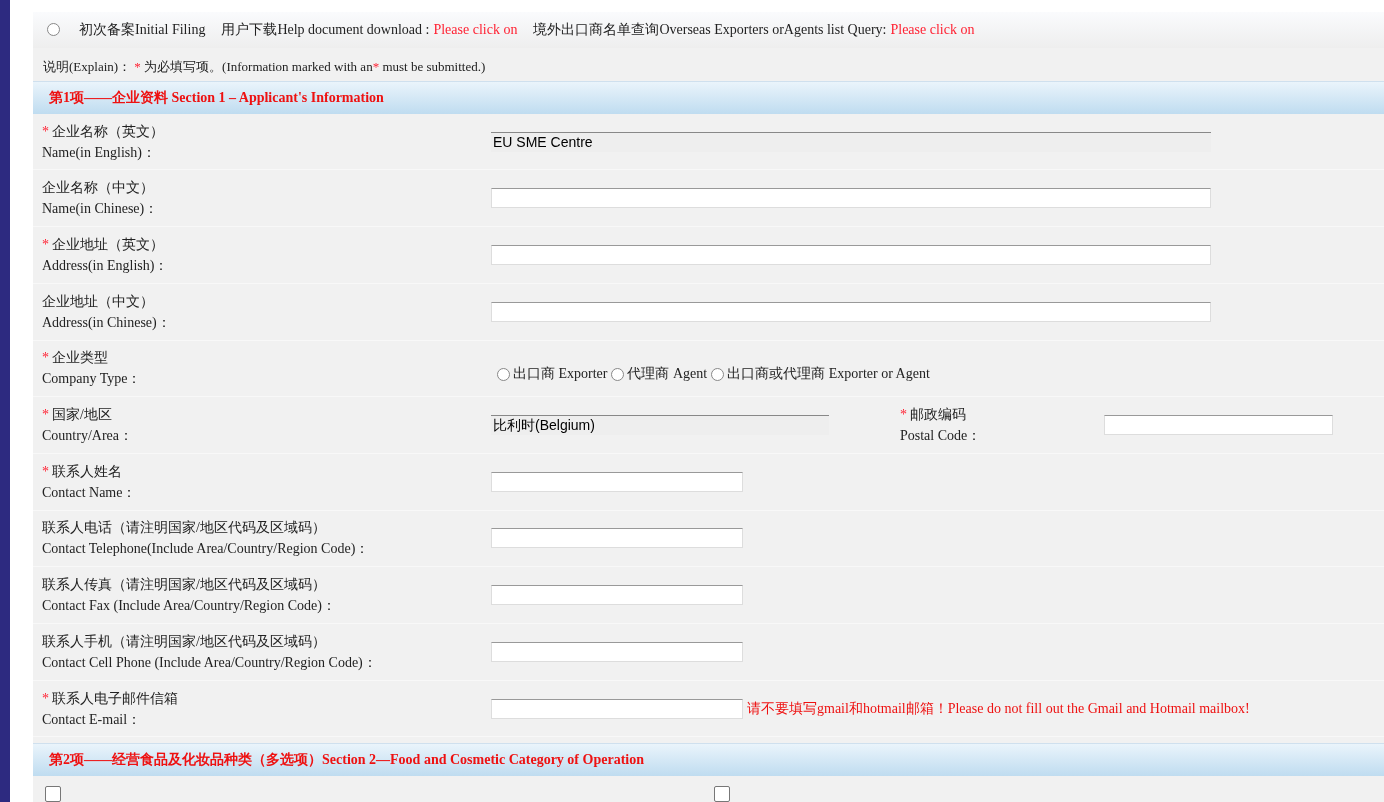  What do you see at coordinates (659, 374) in the screenshot?
I see `radio-option: 代理商 Agent` at bounding box center [659, 374].